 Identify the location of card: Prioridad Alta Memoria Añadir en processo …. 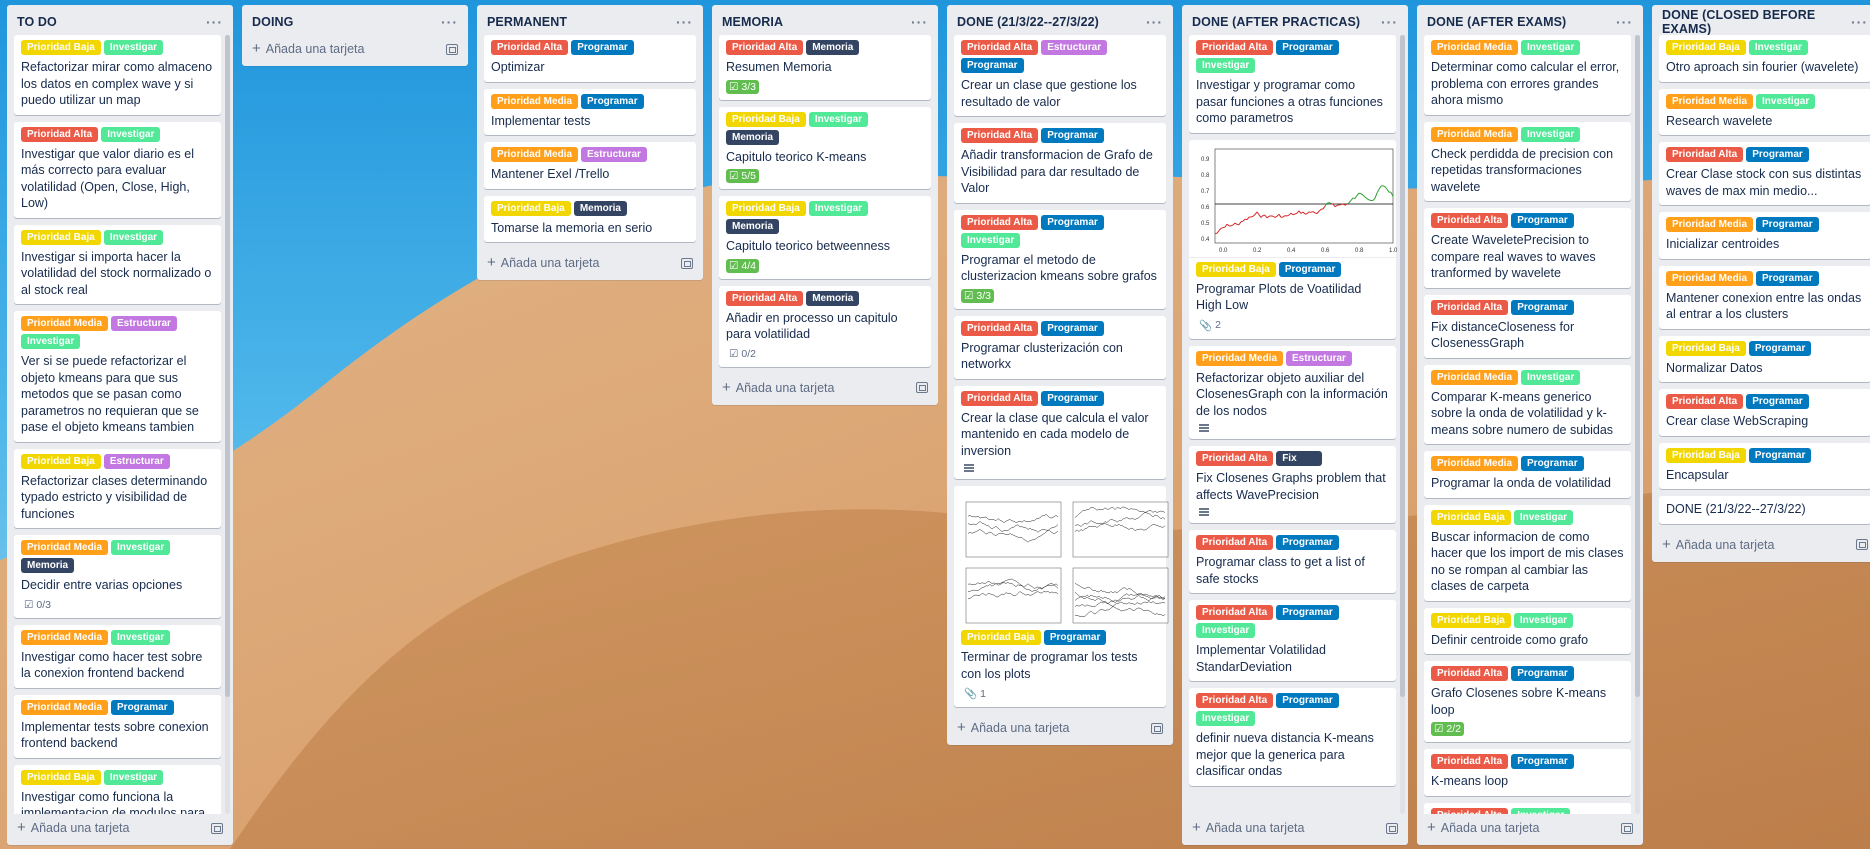
(825, 326).